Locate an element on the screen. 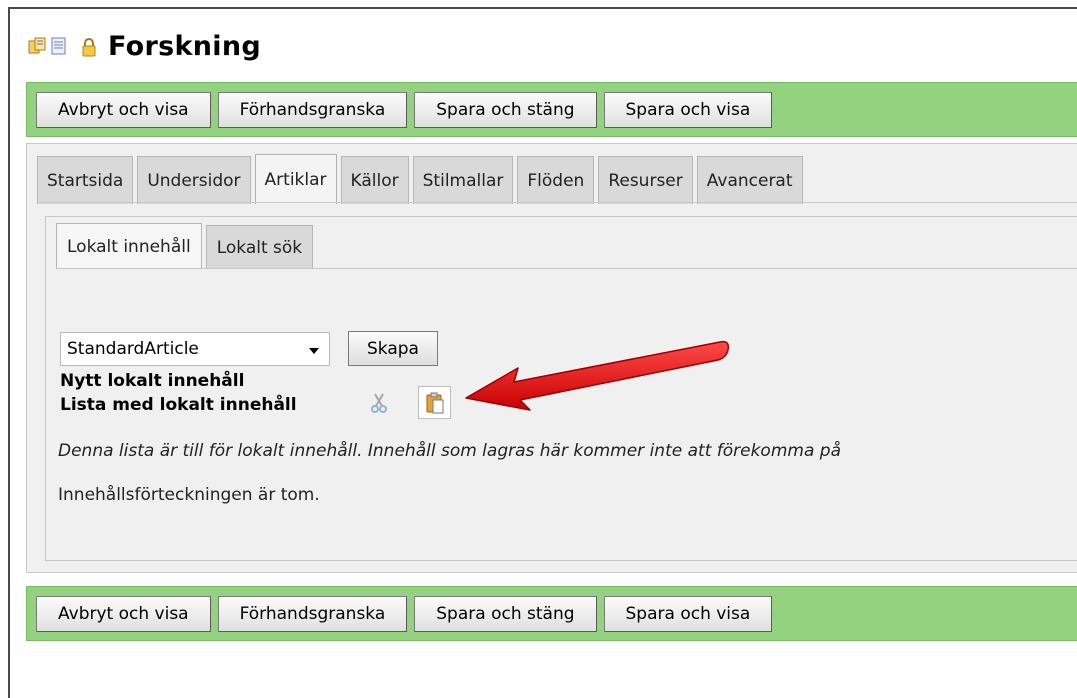 This screenshot has height=698, width=1077. top-edge is located at coordinates (538, 3).